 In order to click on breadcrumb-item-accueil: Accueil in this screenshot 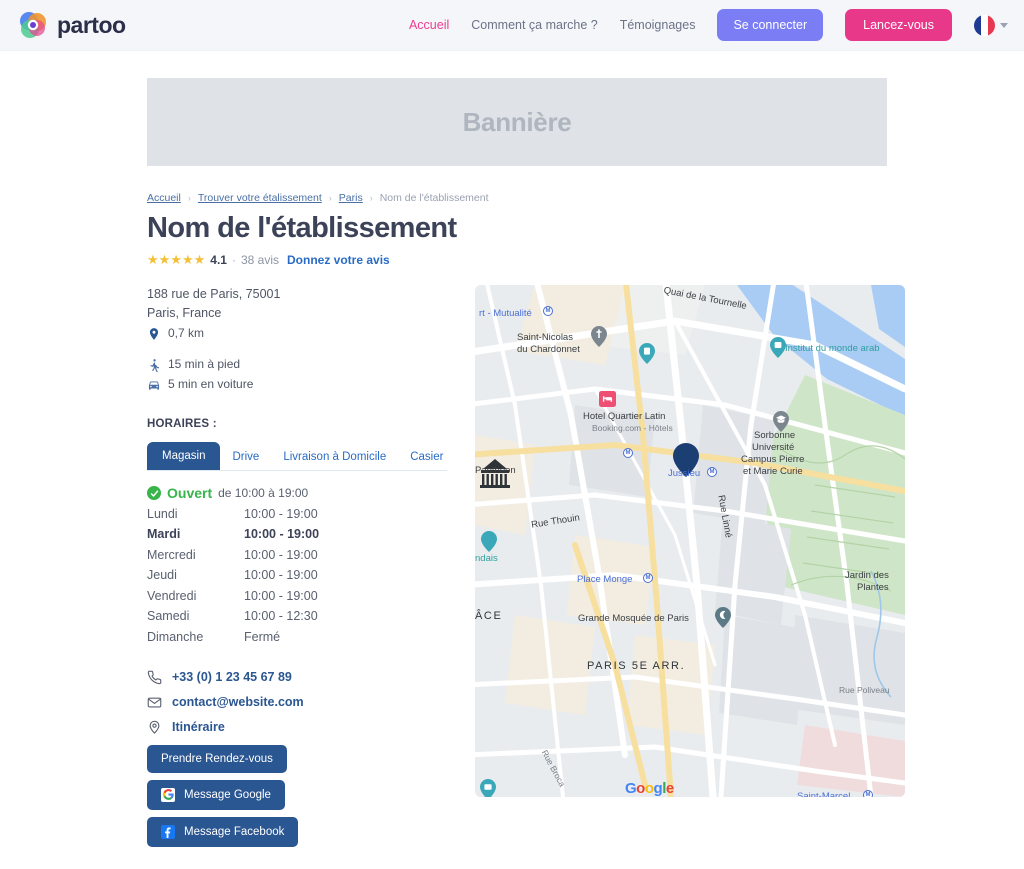, I will do `click(164, 198)`.